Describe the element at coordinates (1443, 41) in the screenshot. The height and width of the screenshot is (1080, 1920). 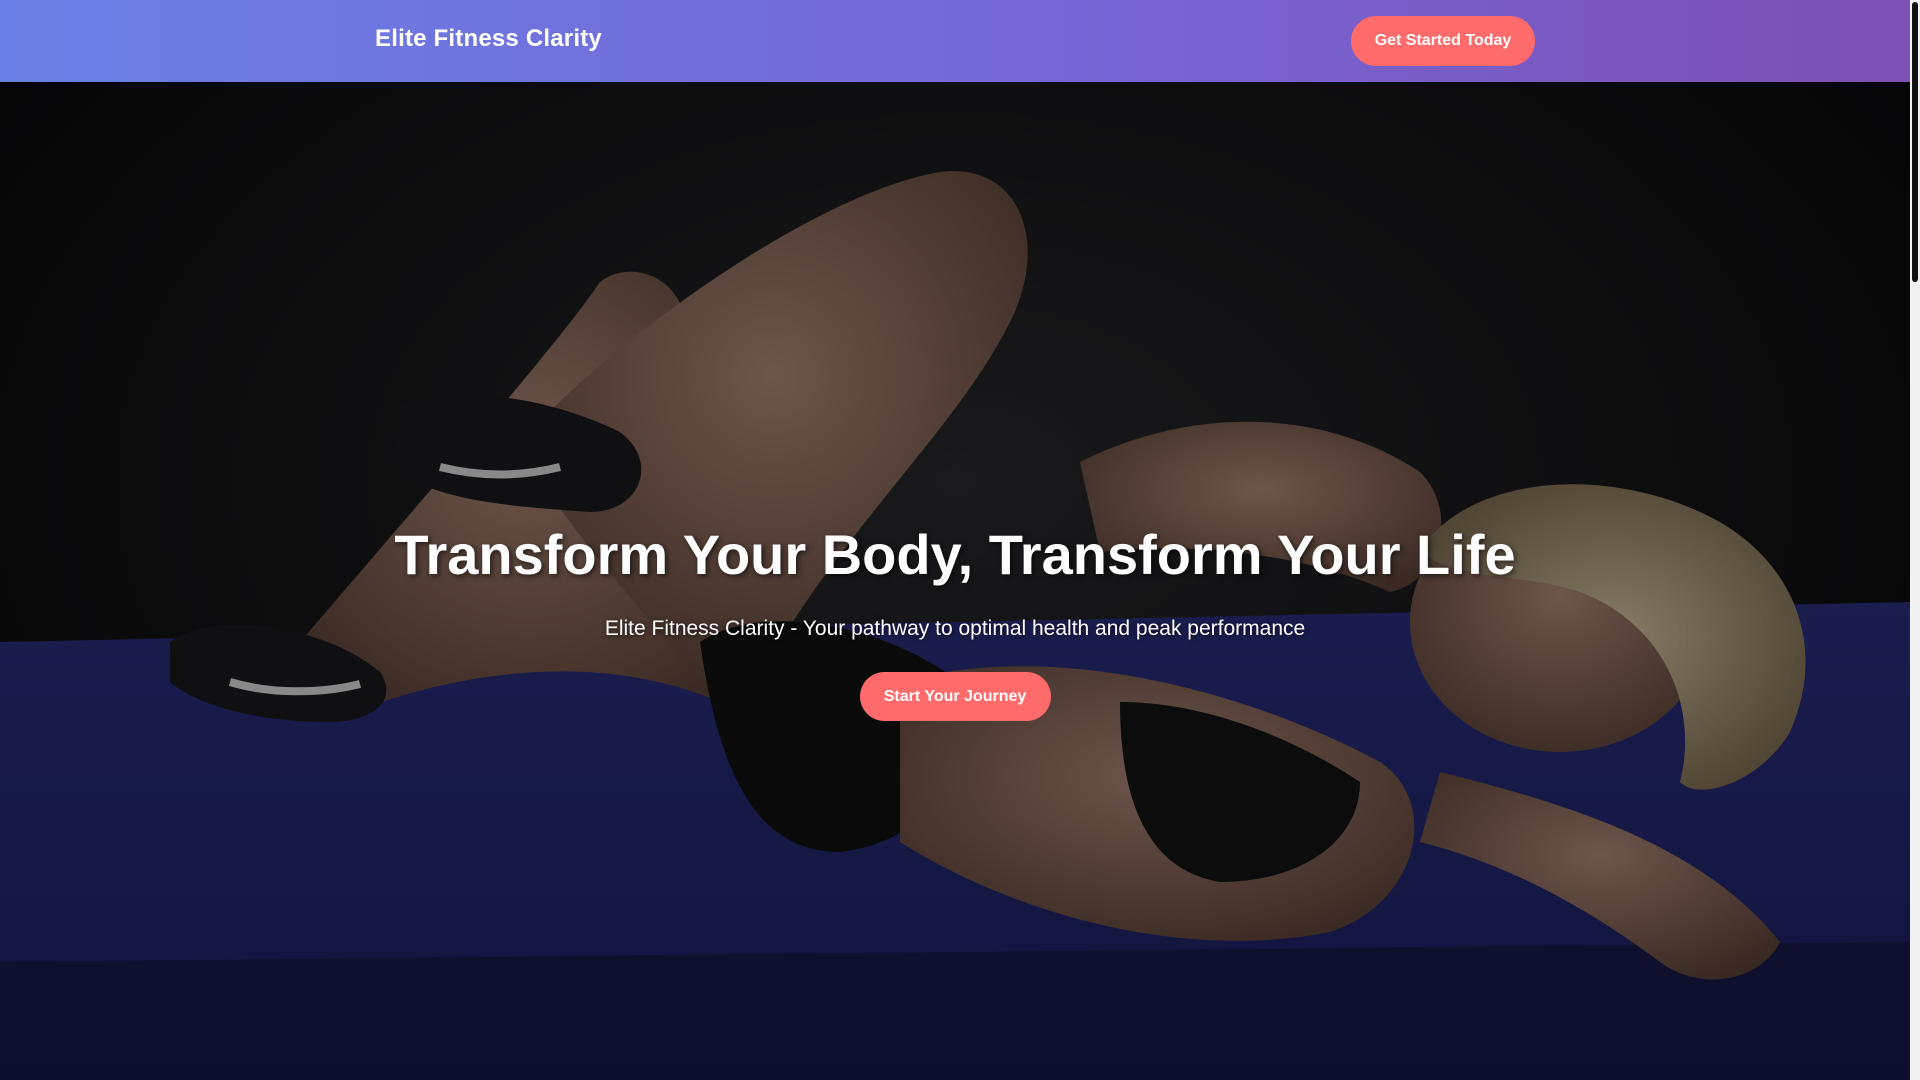
I see `get-started-button: Get Started Today` at that location.